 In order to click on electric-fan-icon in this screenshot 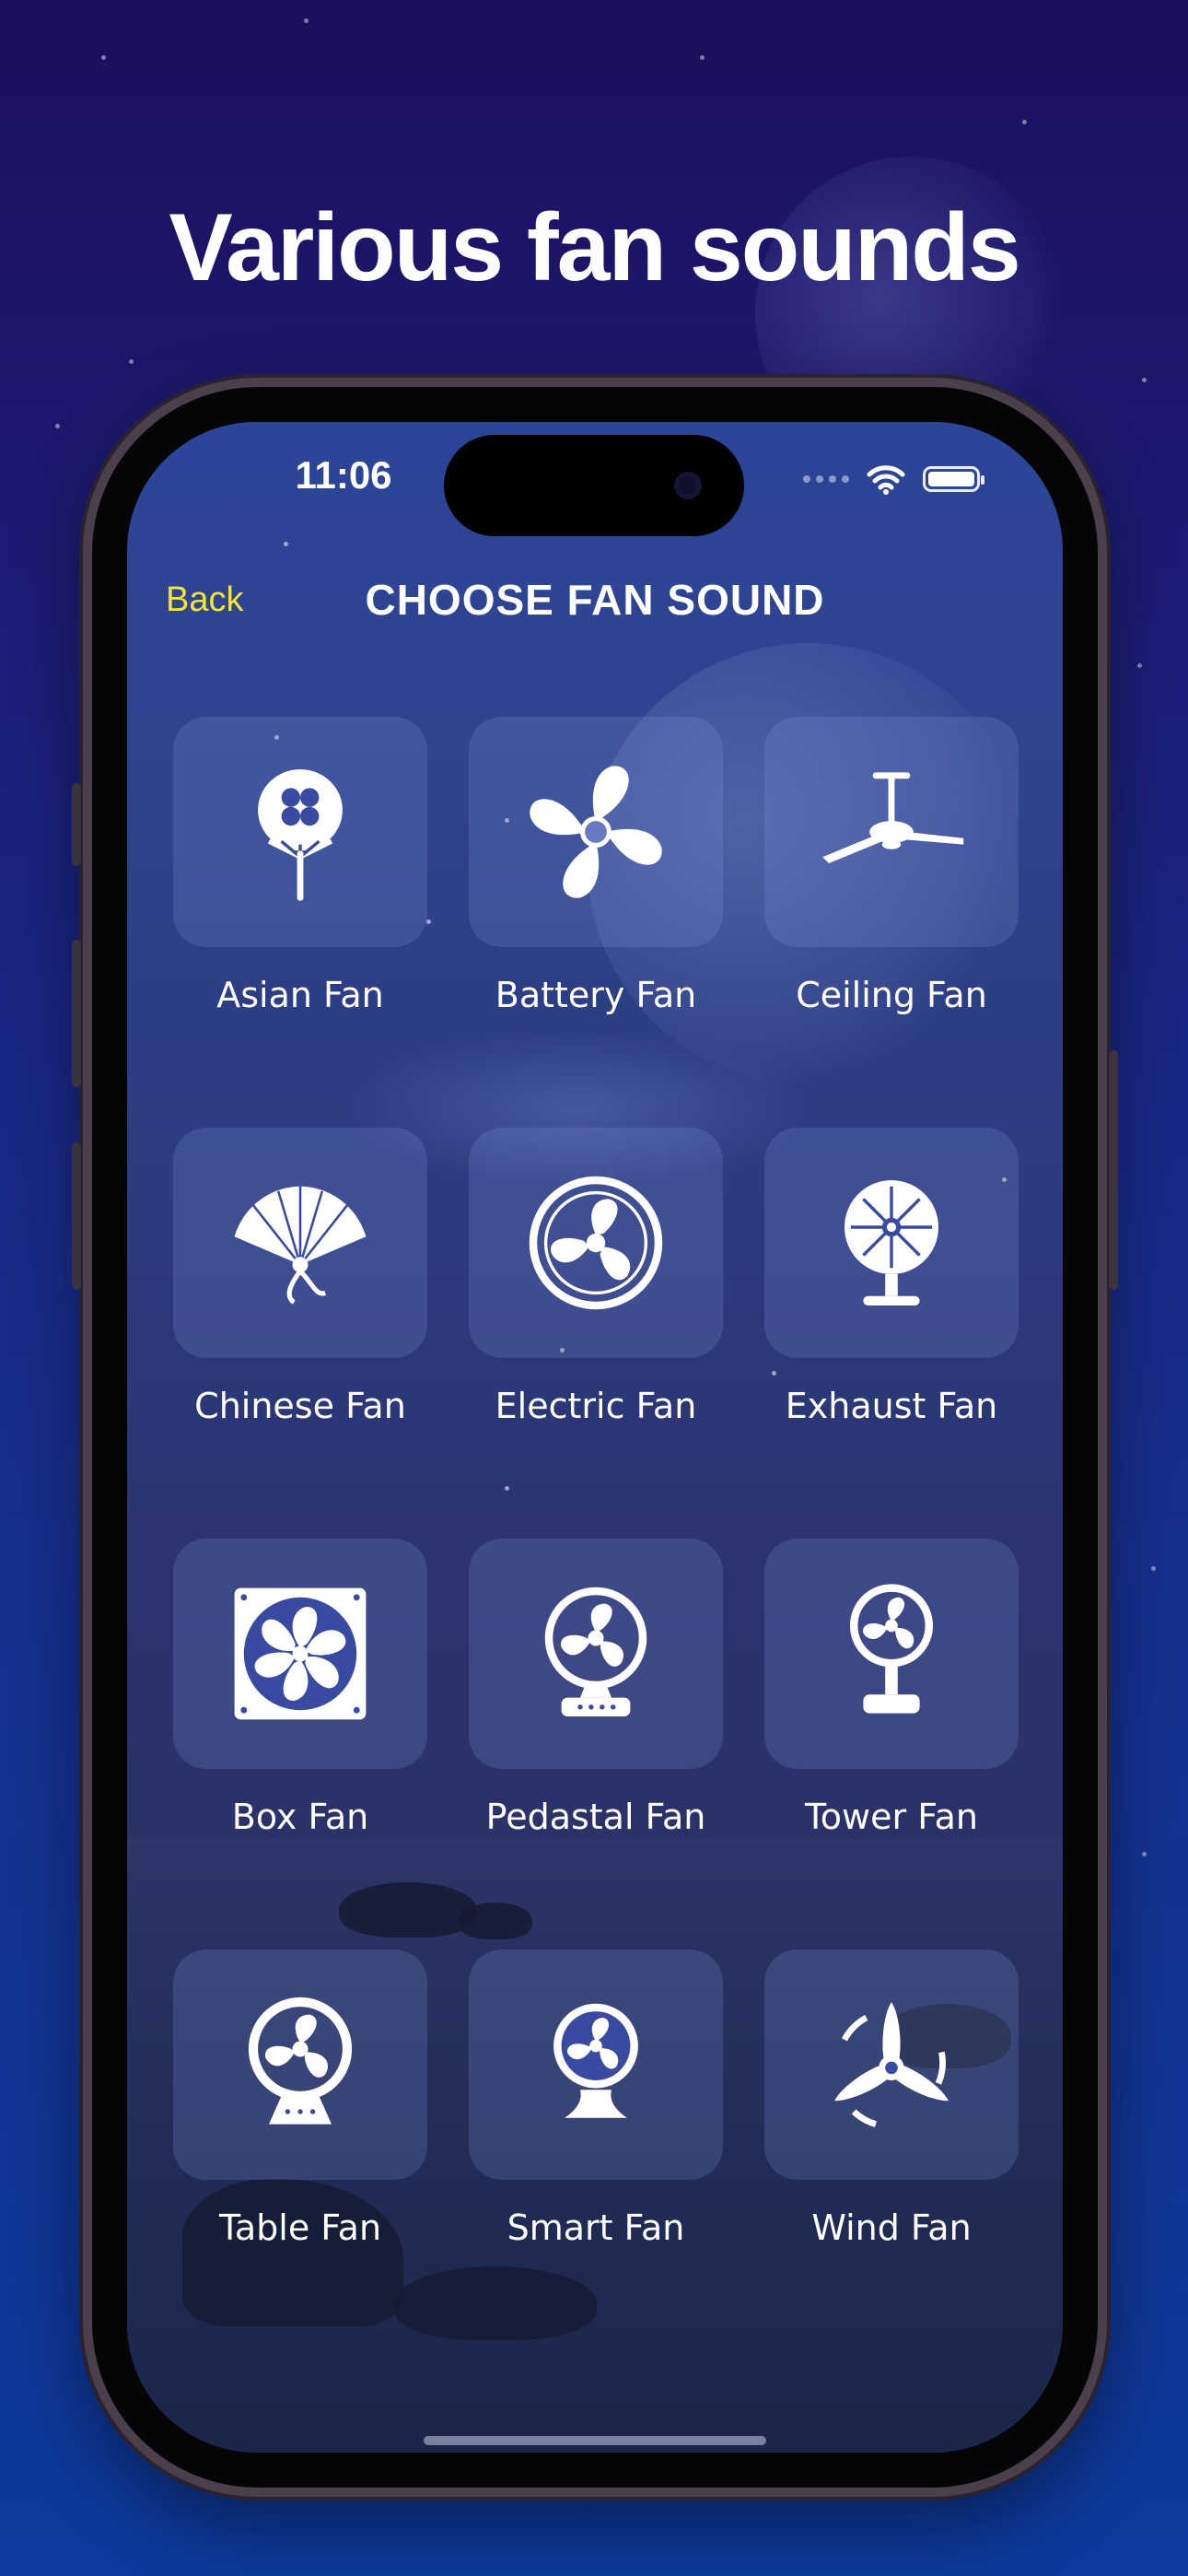, I will do `click(596, 1243)`.